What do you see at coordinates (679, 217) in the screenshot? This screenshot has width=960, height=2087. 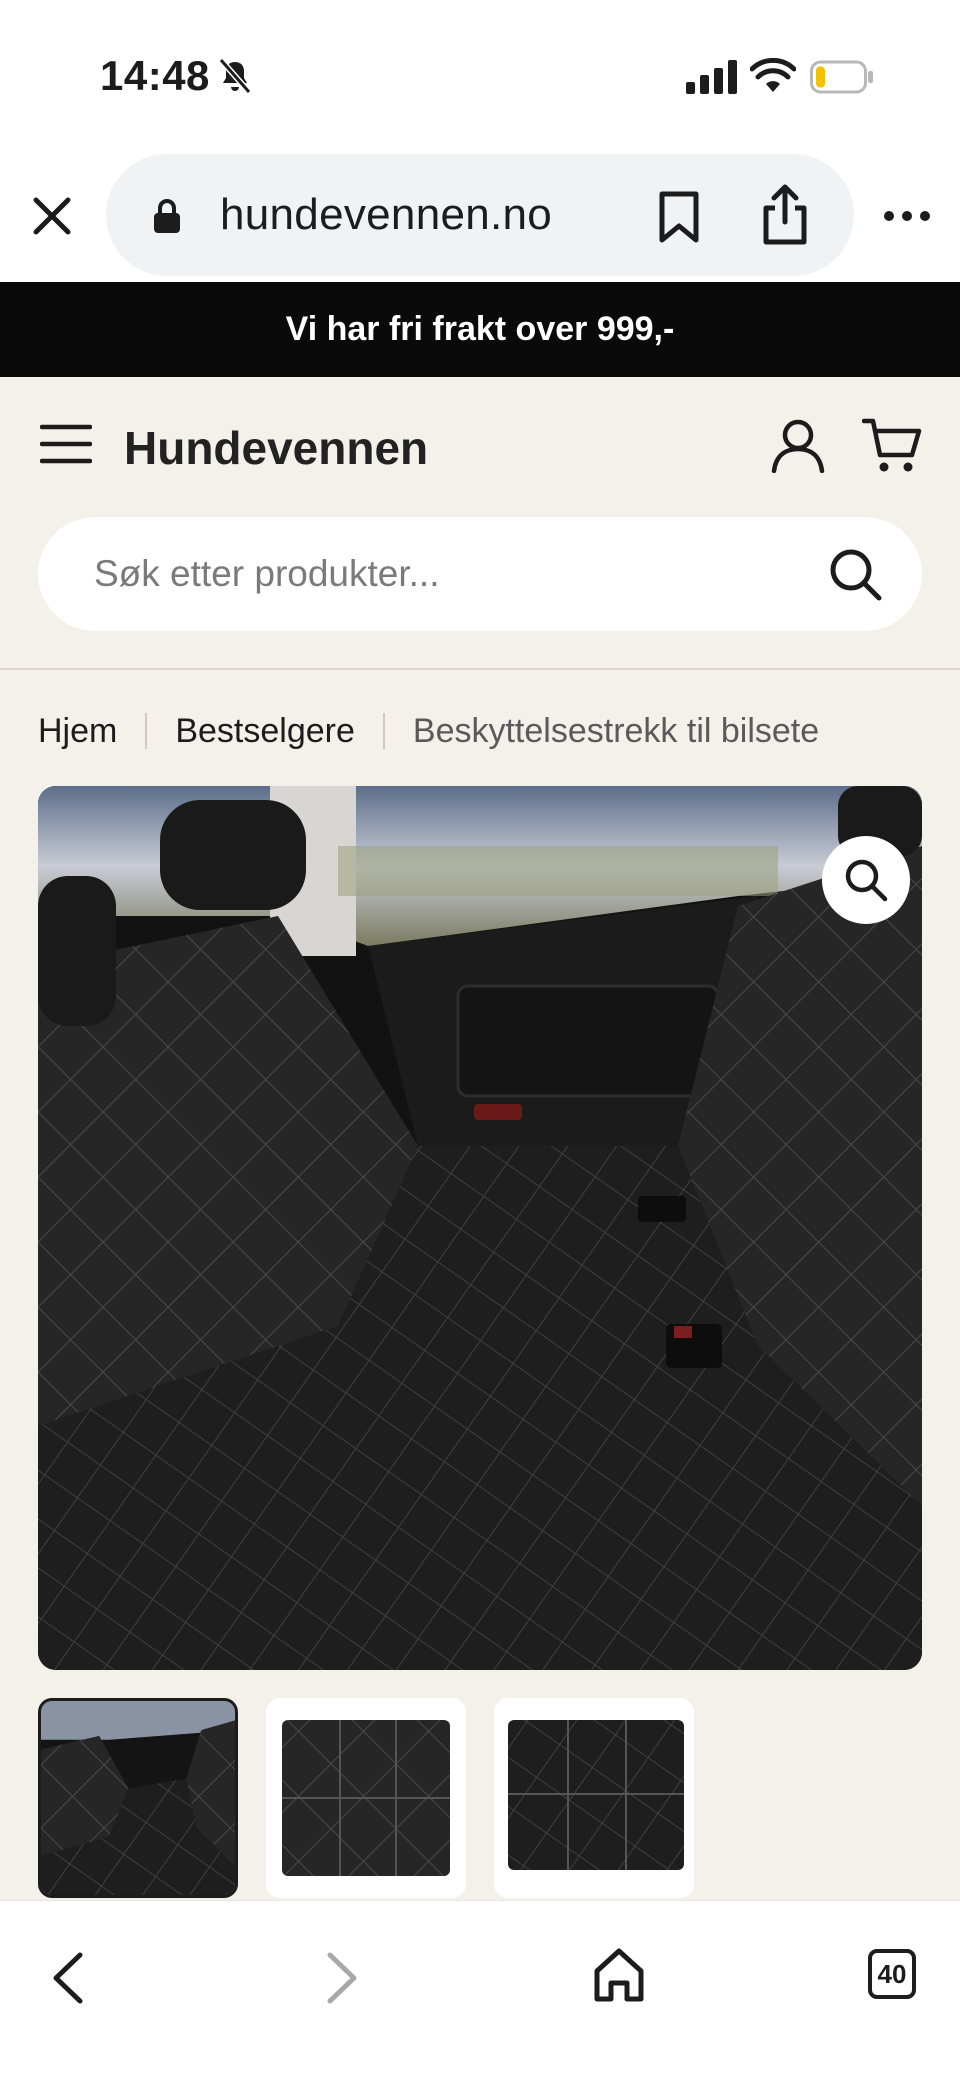 I see `bookmark-icon` at bounding box center [679, 217].